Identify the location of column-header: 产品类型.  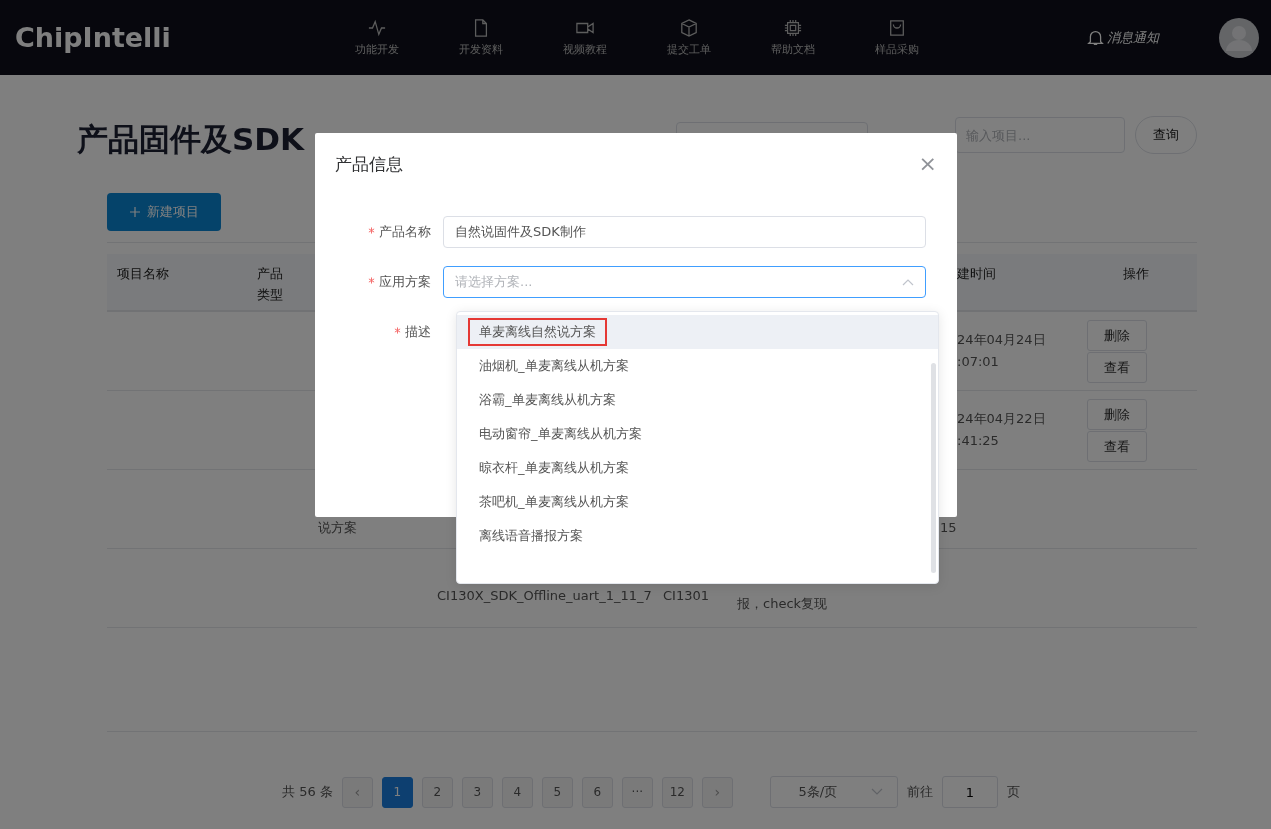
(270, 284).